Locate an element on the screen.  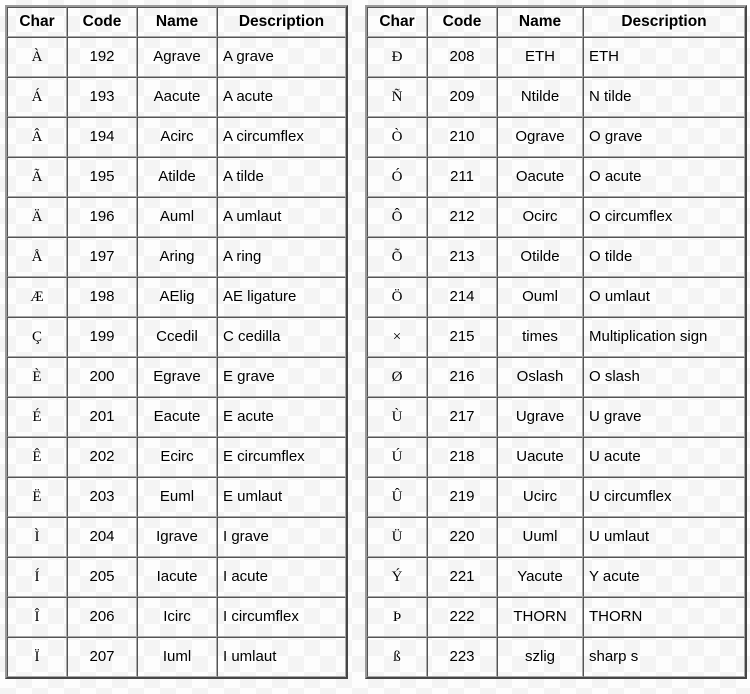
cell-name: Icirc is located at coordinates (177, 617).